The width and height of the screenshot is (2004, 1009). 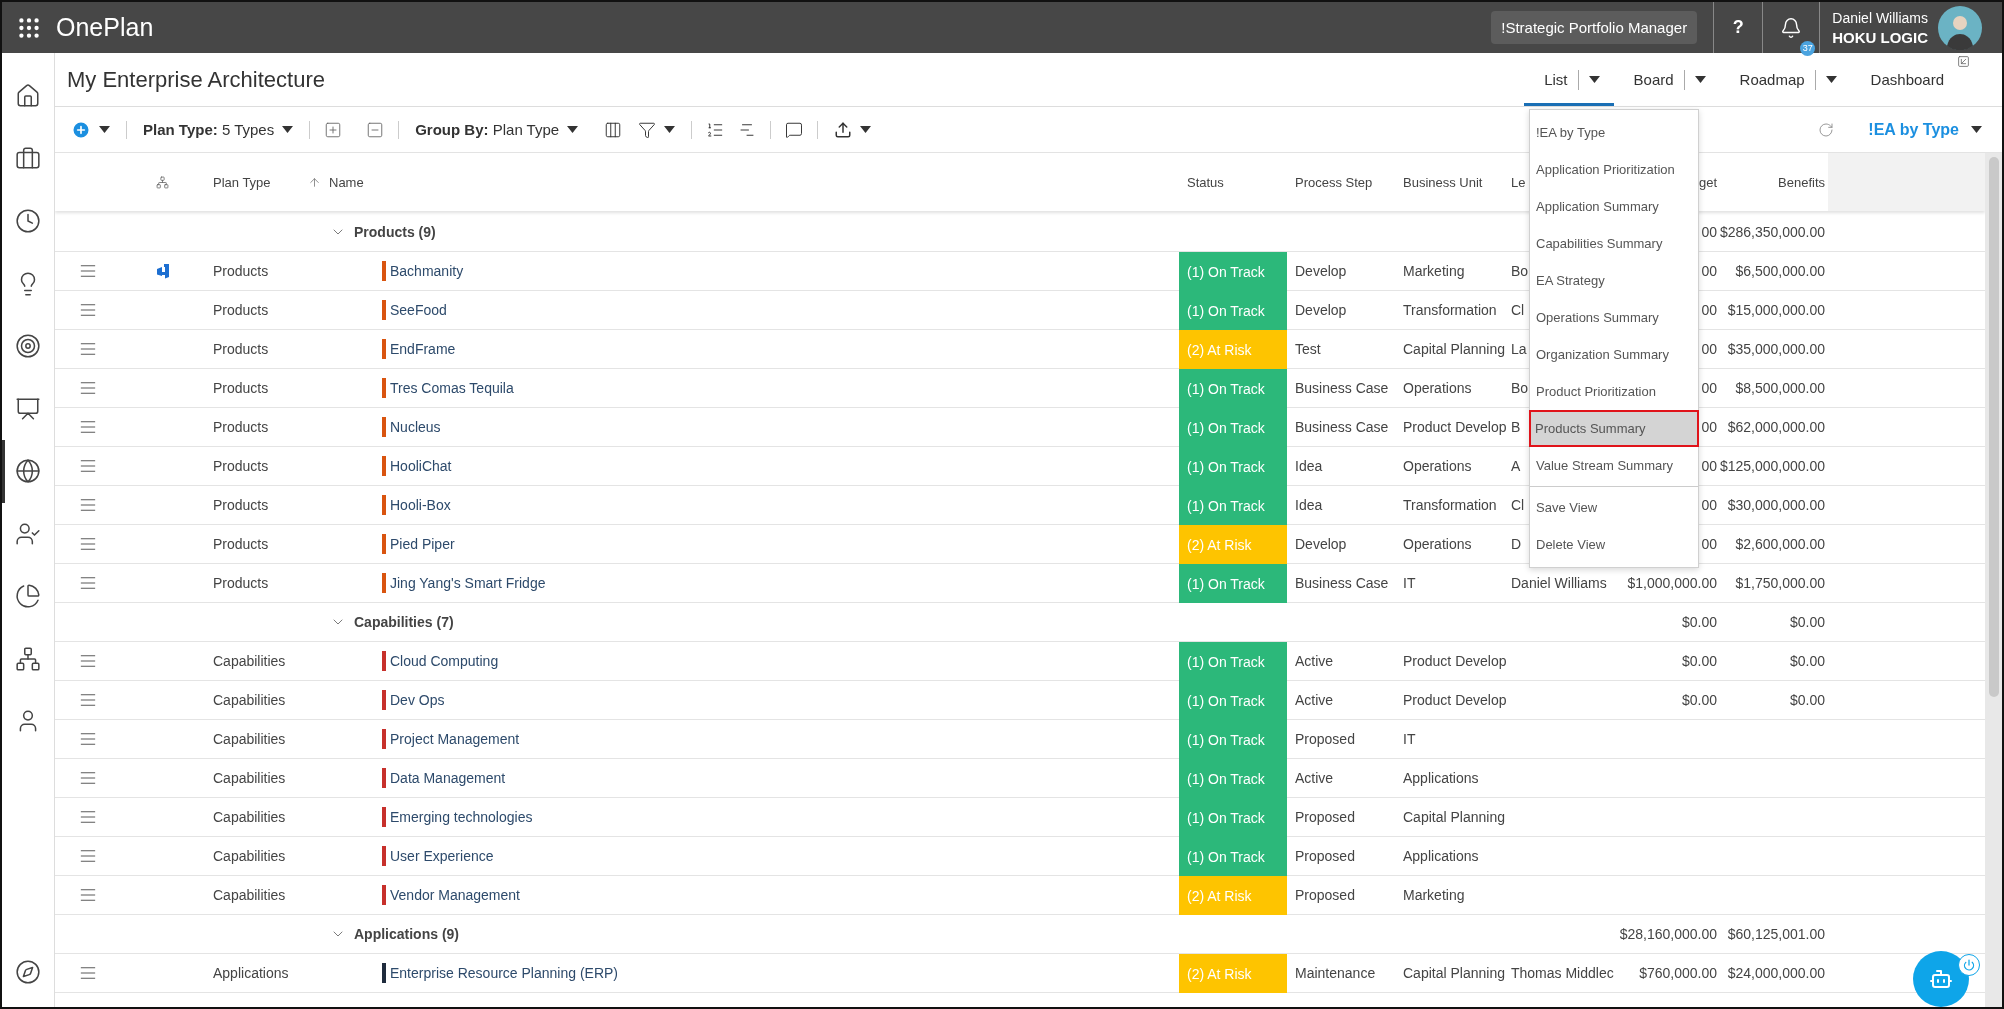 What do you see at coordinates (440, 661) in the screenshot?
I see `item-link: Cloud Computing` at bounding box center [440, 661].